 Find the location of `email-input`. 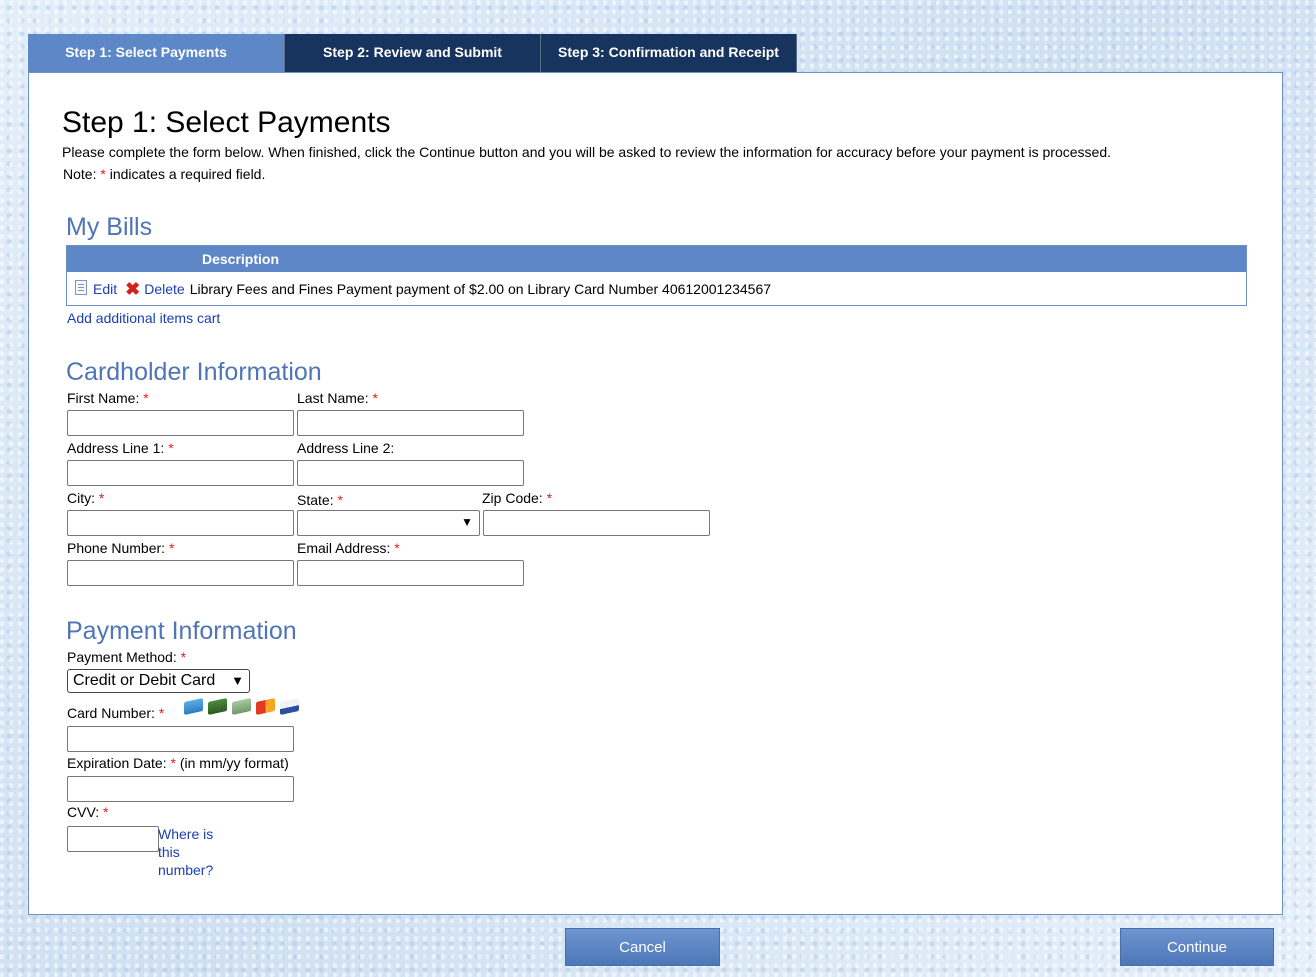

email-input is located at coordinates (410, 573).